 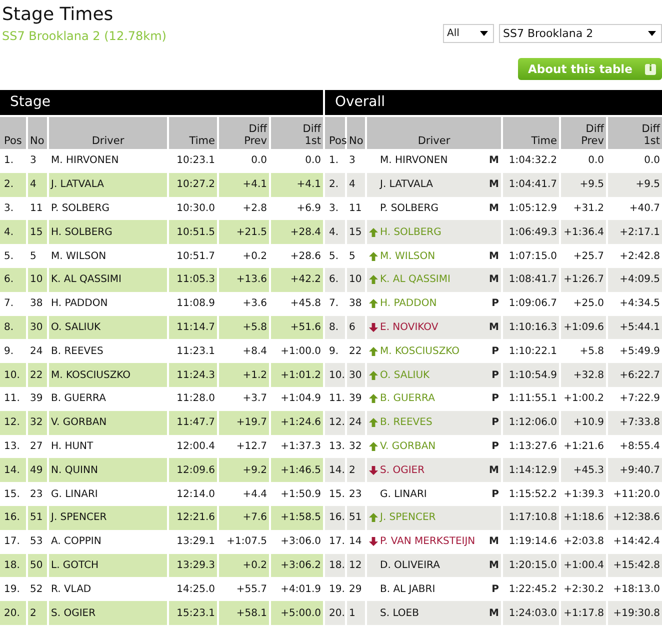 What do you see at coordinates (634, 184) in the screenshot?
I see `diff-cell: +9.5` at bounding box center [634, 184].